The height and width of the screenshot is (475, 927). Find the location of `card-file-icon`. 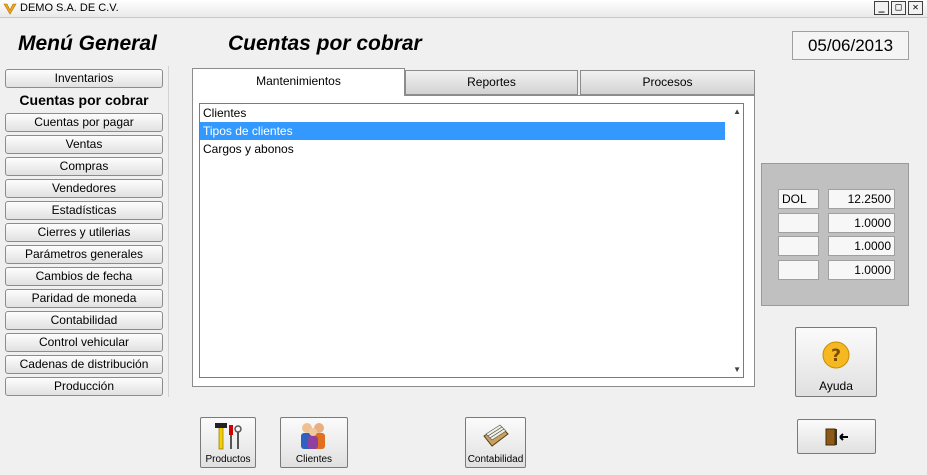

card-file-icon is located at coordinates (495, 435).